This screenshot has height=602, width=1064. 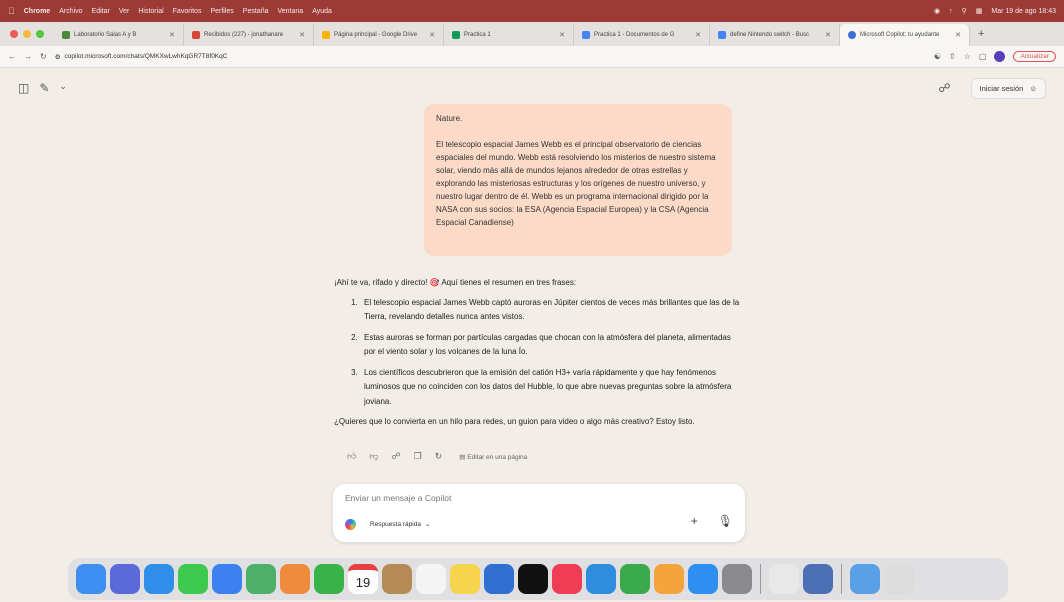 I want to click on keynote-icon, so click(x=601, y=579).